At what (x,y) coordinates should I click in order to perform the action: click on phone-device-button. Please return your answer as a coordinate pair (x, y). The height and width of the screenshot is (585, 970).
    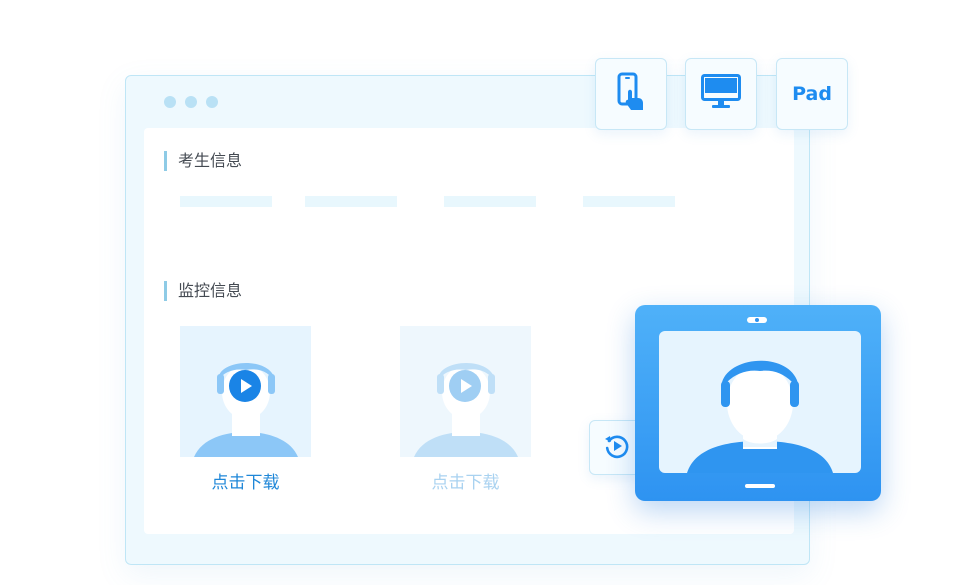
    Looking at the image, I should click on (631, 94).